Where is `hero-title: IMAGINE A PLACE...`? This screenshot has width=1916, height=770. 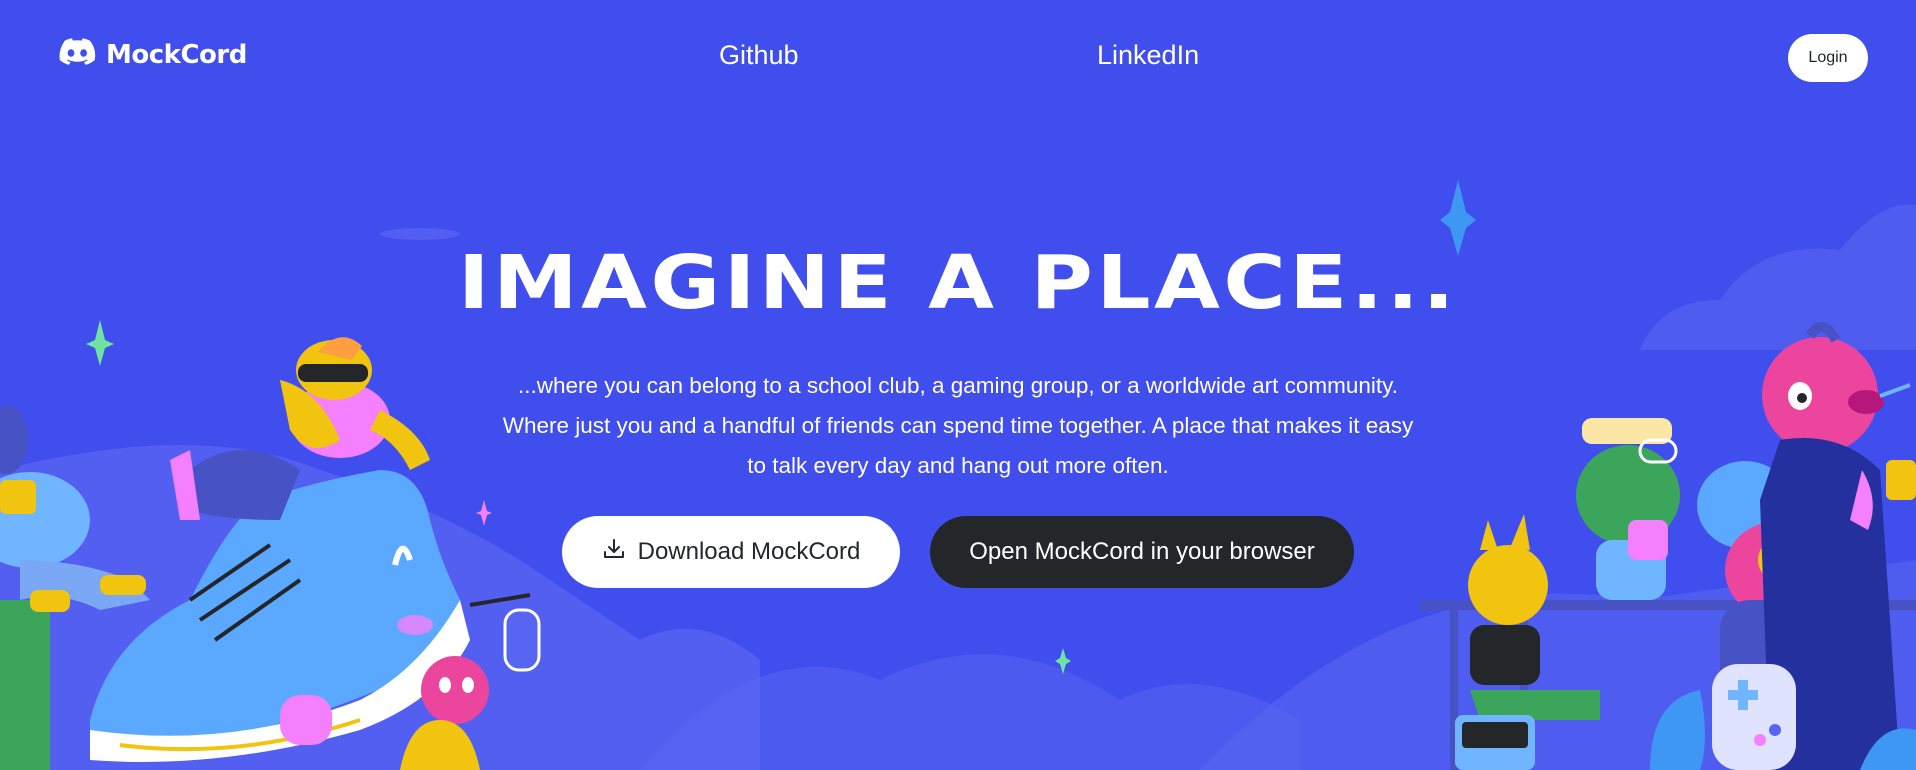 hero-title: IMAGINE A PLACE... is located at coordinates (958, 283).